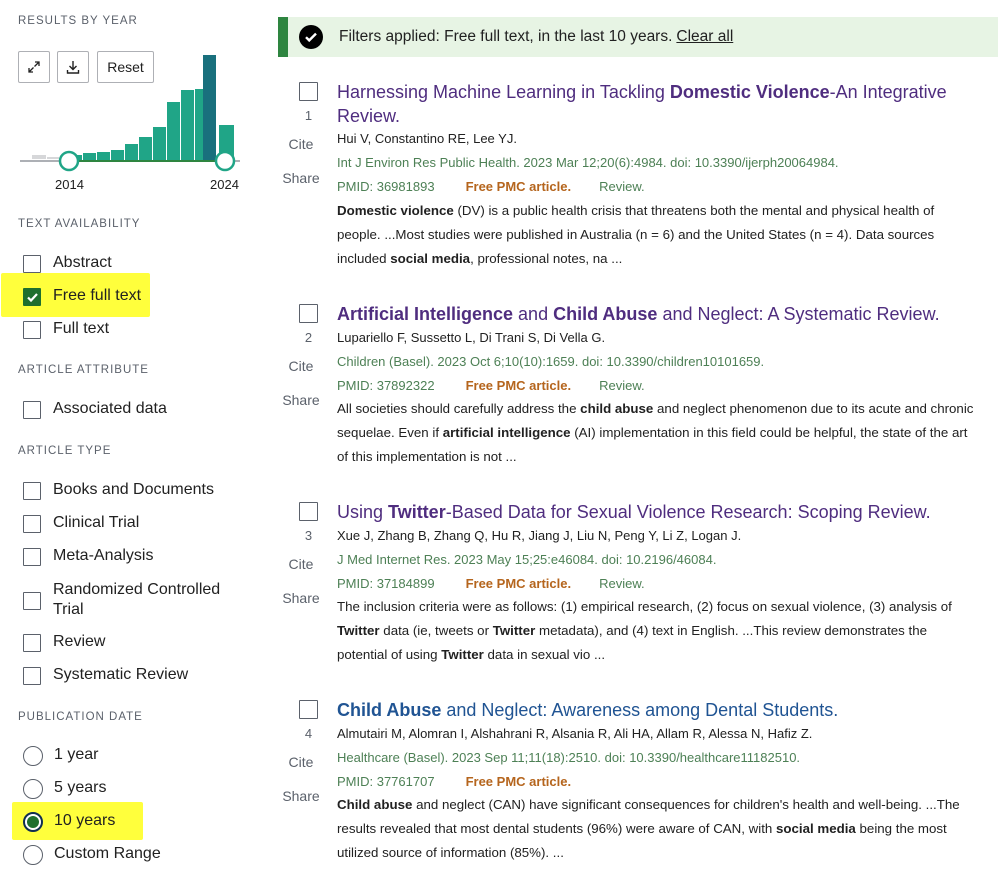 The width and height of the screenshot is (1007, 872). I want to click on checkbox-review, so click(32, 643).